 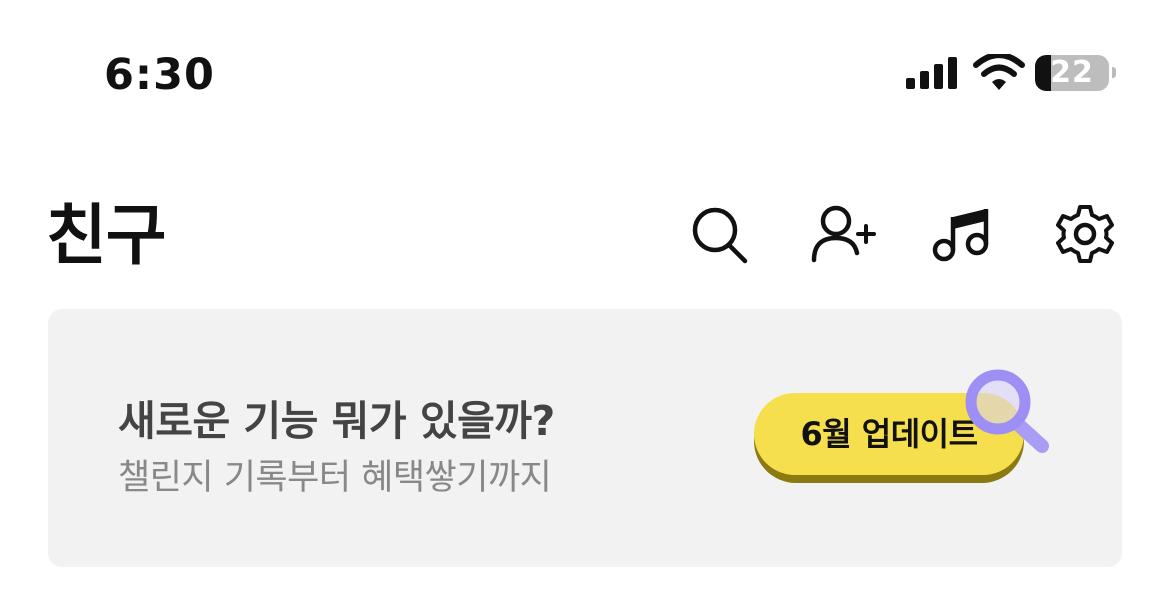 What do you see at coordinates (999, 72) in the screenshot?
I see `wifi-icon` at bounding box center [999, 72].